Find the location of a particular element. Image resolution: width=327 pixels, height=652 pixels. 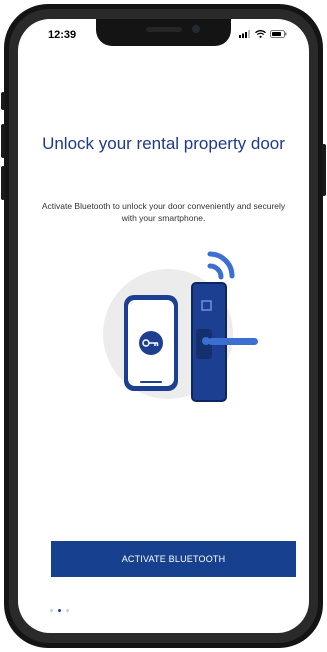

smartphone-icon is located at coordinates (151, 343).